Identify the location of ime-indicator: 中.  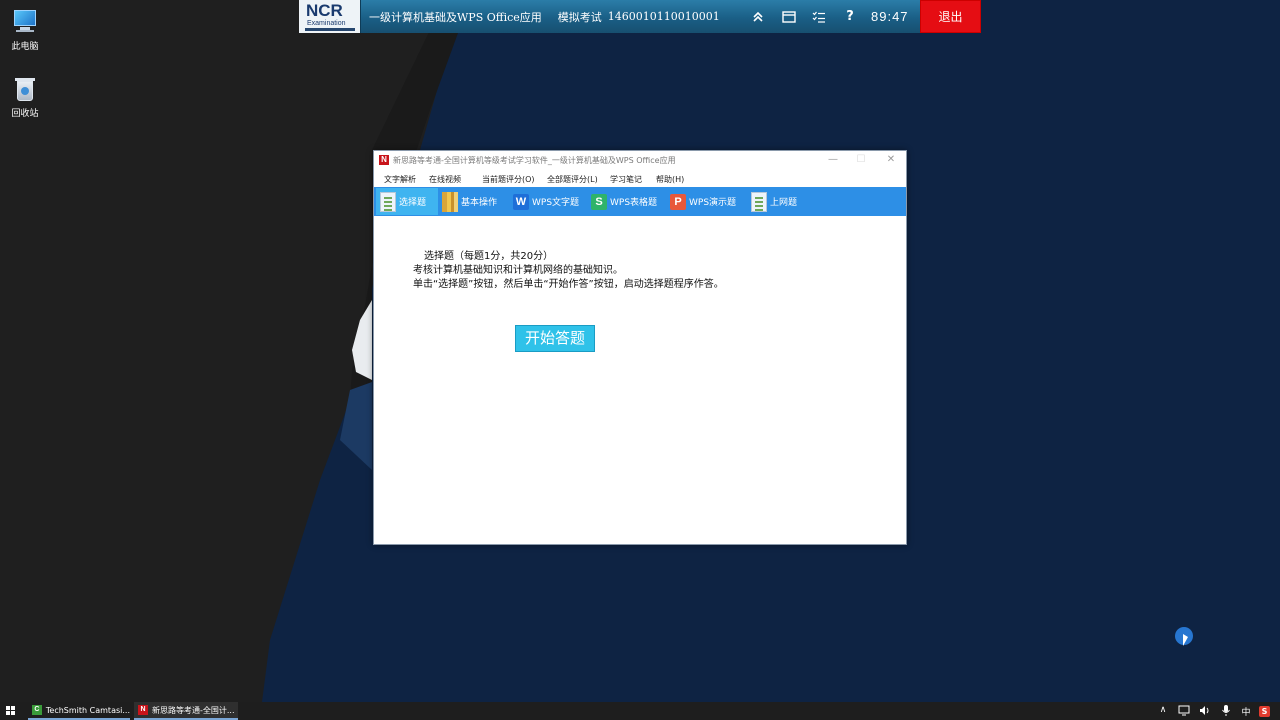
(1246, 711).